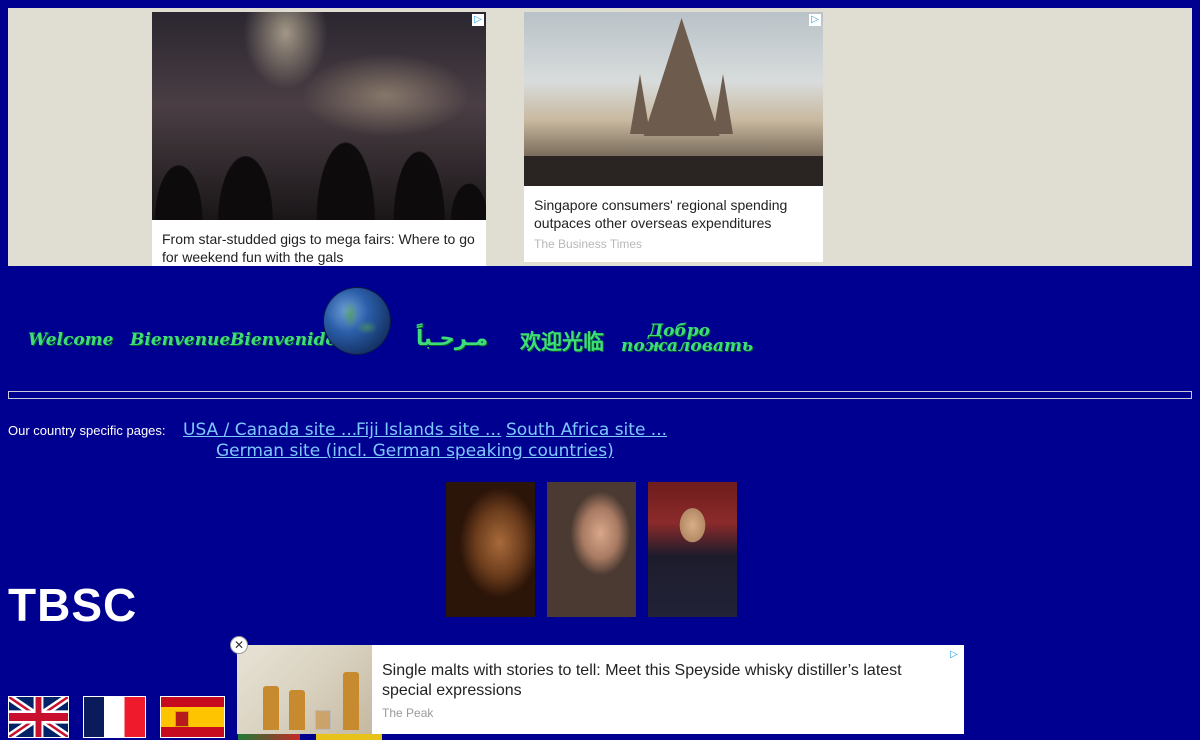  Describe the element at coordinates (180, 340) in the screenshot. I see `greeting-french: Bienvenue` at that location.